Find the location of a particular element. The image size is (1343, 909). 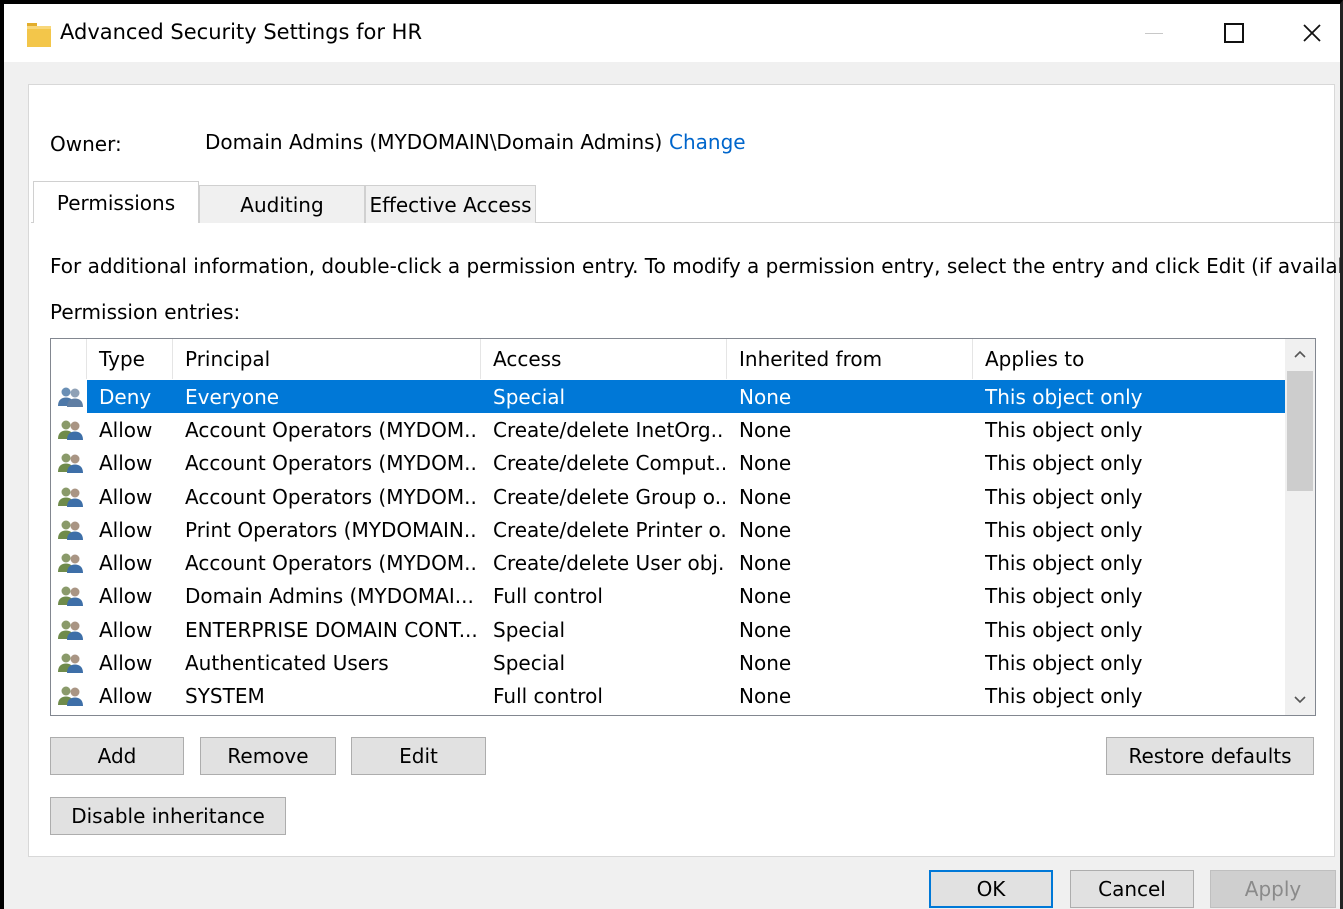

tab-auditing: Auditing is located at coordinates (282, 204).